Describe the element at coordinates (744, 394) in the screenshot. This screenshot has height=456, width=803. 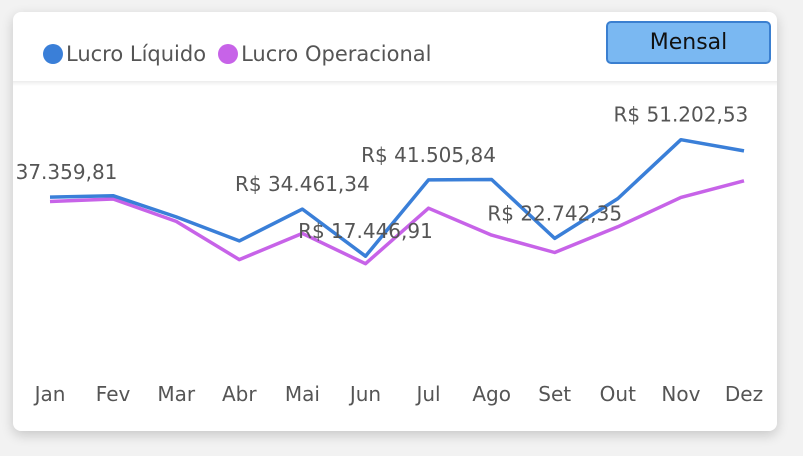
I see `x-tick-label: Dez` at that location.